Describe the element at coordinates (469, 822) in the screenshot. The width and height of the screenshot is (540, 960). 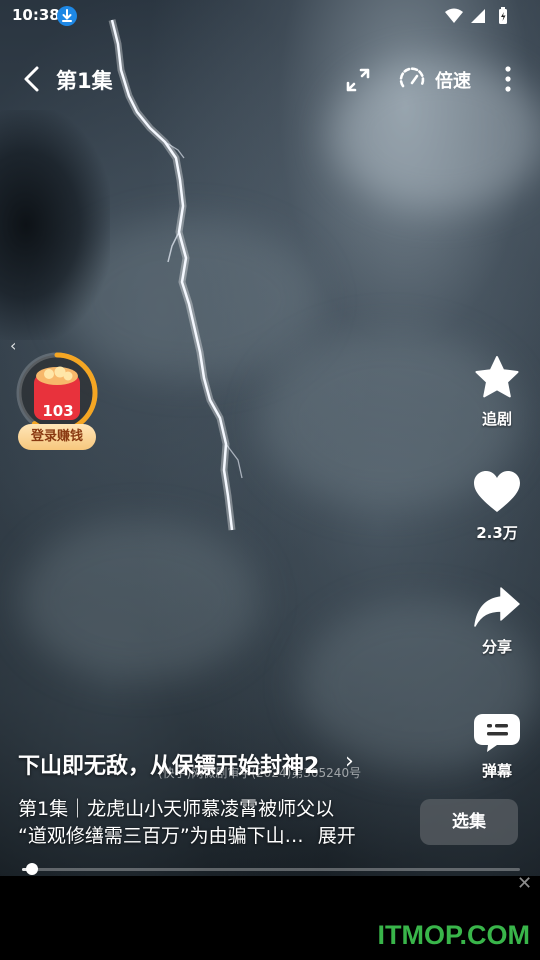
I see `select-episode-button: 选集` at that location.